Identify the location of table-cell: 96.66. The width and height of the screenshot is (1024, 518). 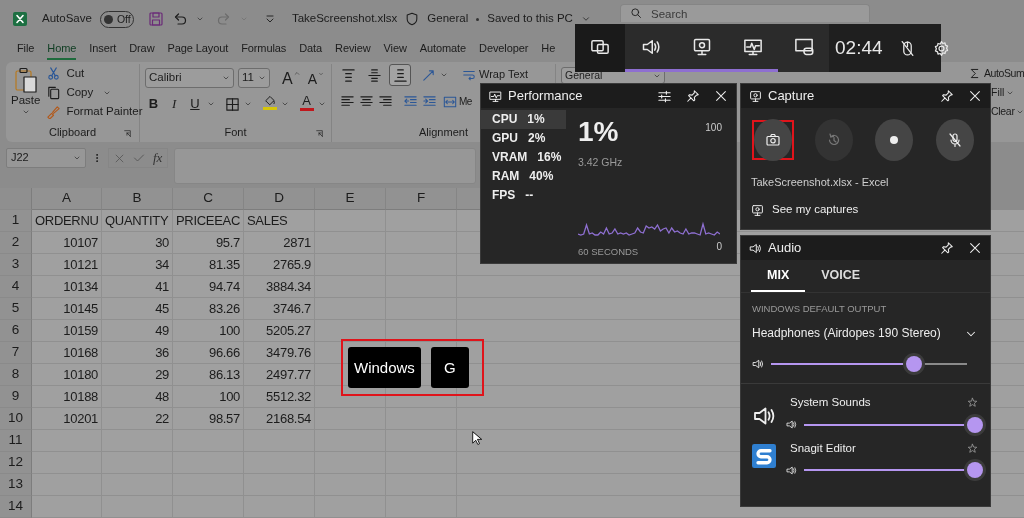
(208, 353).